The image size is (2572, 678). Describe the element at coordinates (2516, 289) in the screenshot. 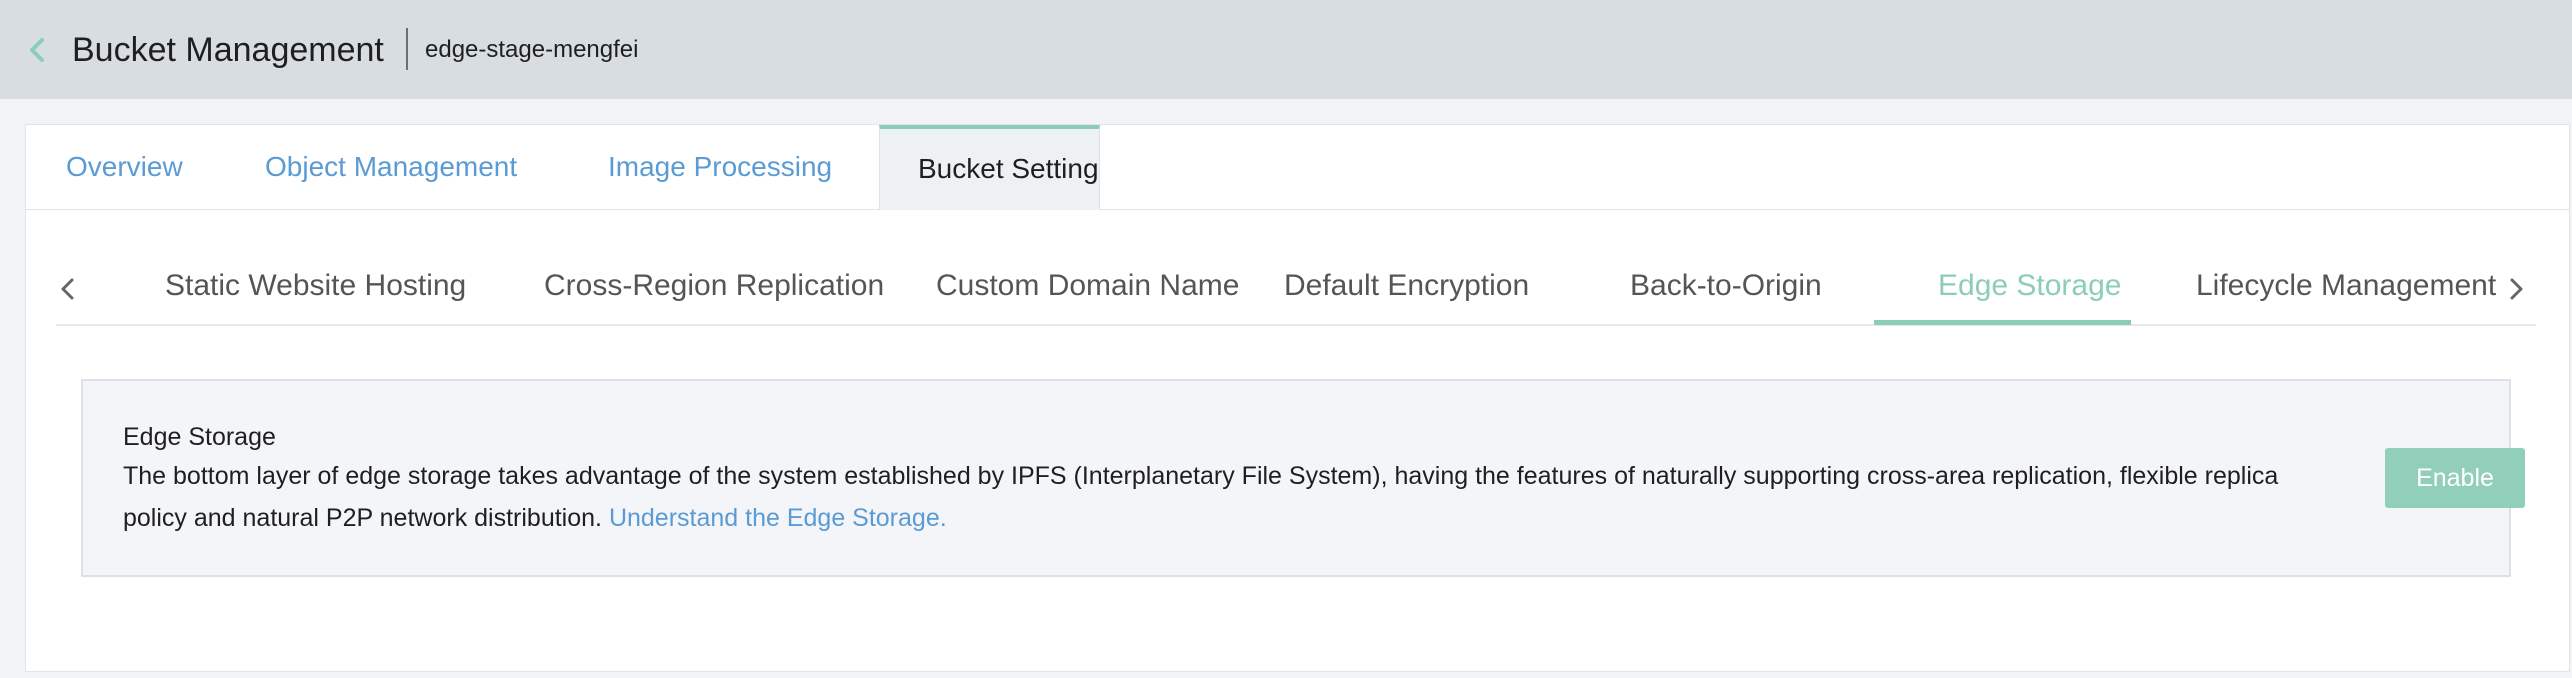

I see `scroll-right-chevron-icon` at that location.